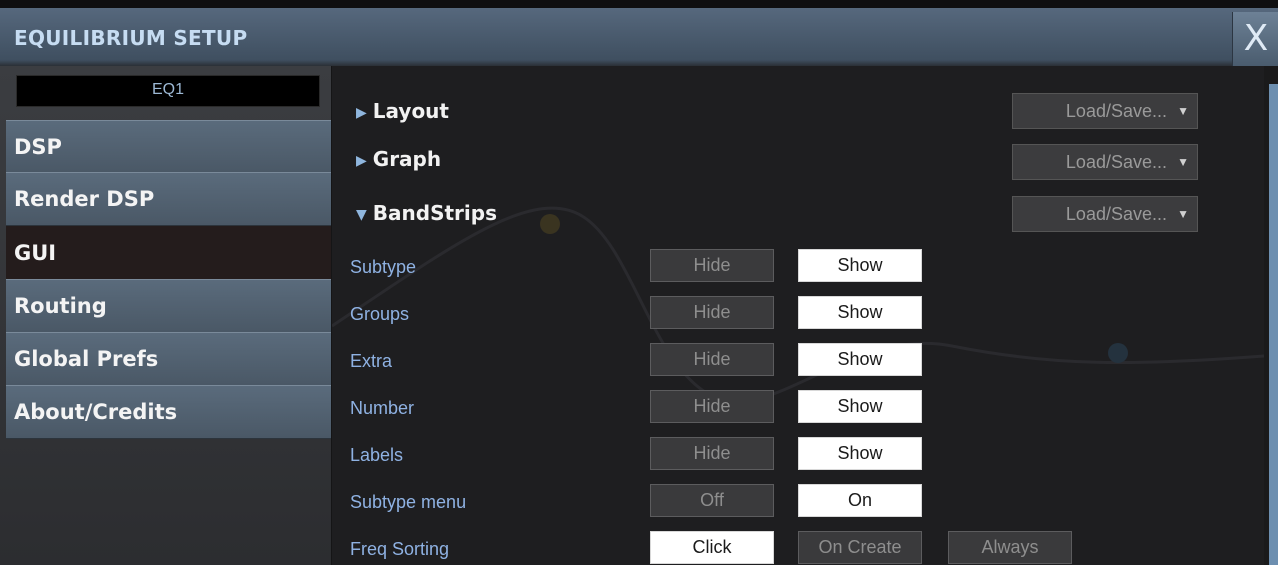 This screenshot has width=1278, height=565. Describe the element at coordinates (860, 406) in the screenshot. I see `number-show-button: Show` at that location.